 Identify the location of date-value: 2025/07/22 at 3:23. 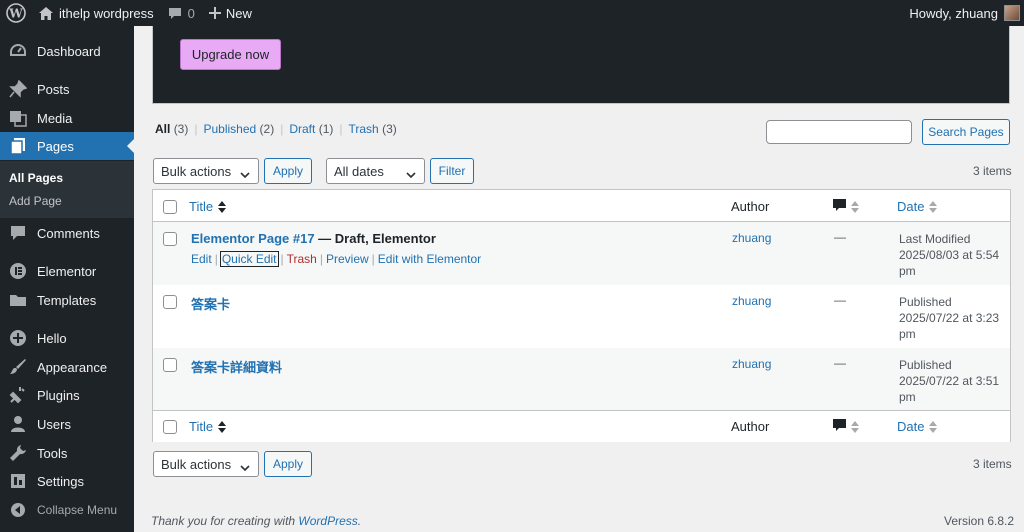
(949, 318).